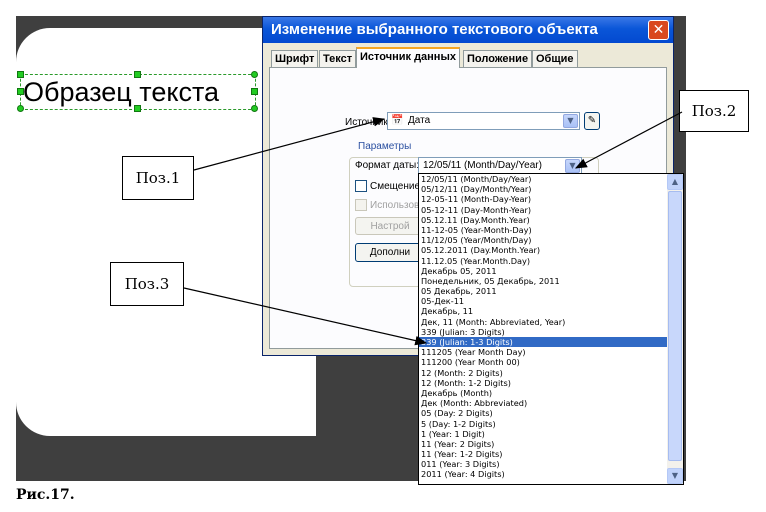 The image size is (766, 512). What do you see at coordinates (658, 30) in the screenshot?
I see `close-button: ✕` at bounding box center [658, 30].